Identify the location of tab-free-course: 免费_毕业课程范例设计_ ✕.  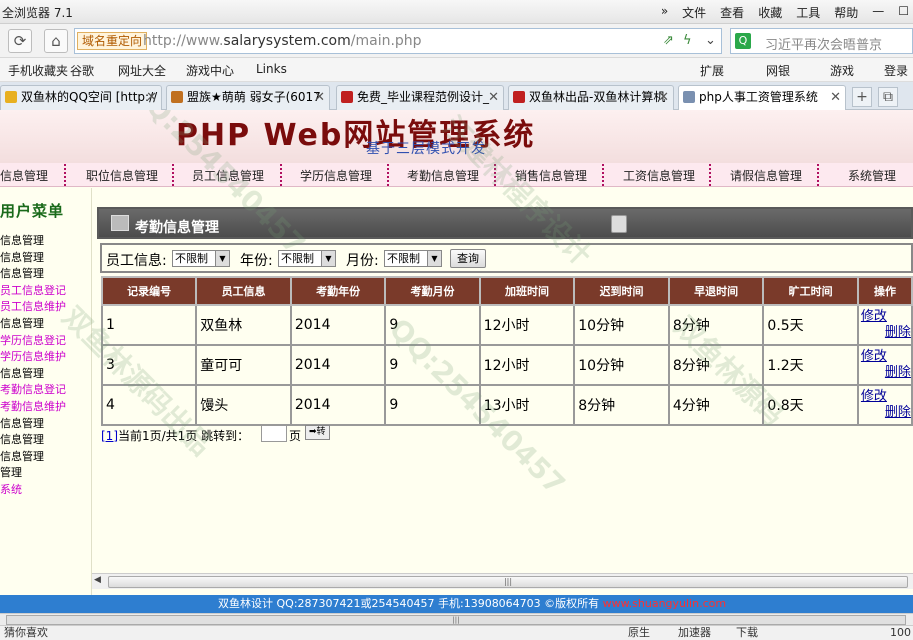
(420, 97).